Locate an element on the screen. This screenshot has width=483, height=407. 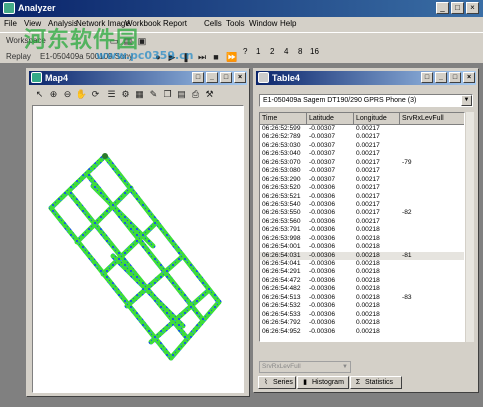
table-row: 06:26:52:599 -0.00307 0.00217 is located at coordinates (362, 129).